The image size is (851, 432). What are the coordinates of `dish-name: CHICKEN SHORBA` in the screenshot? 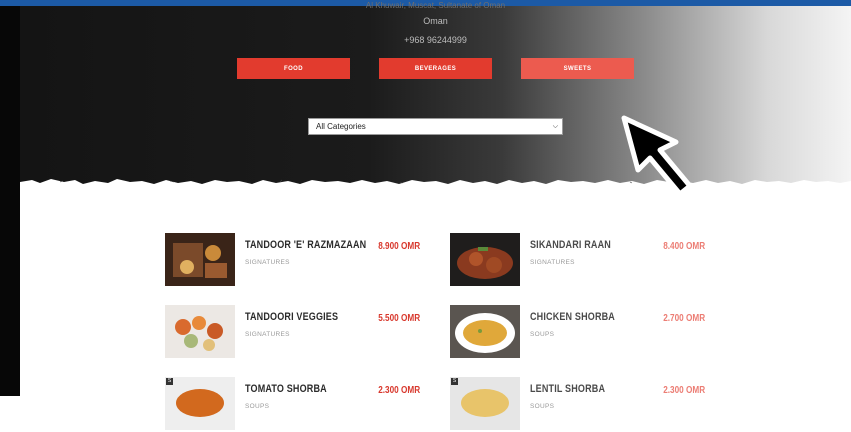 It's located at (572, 317).